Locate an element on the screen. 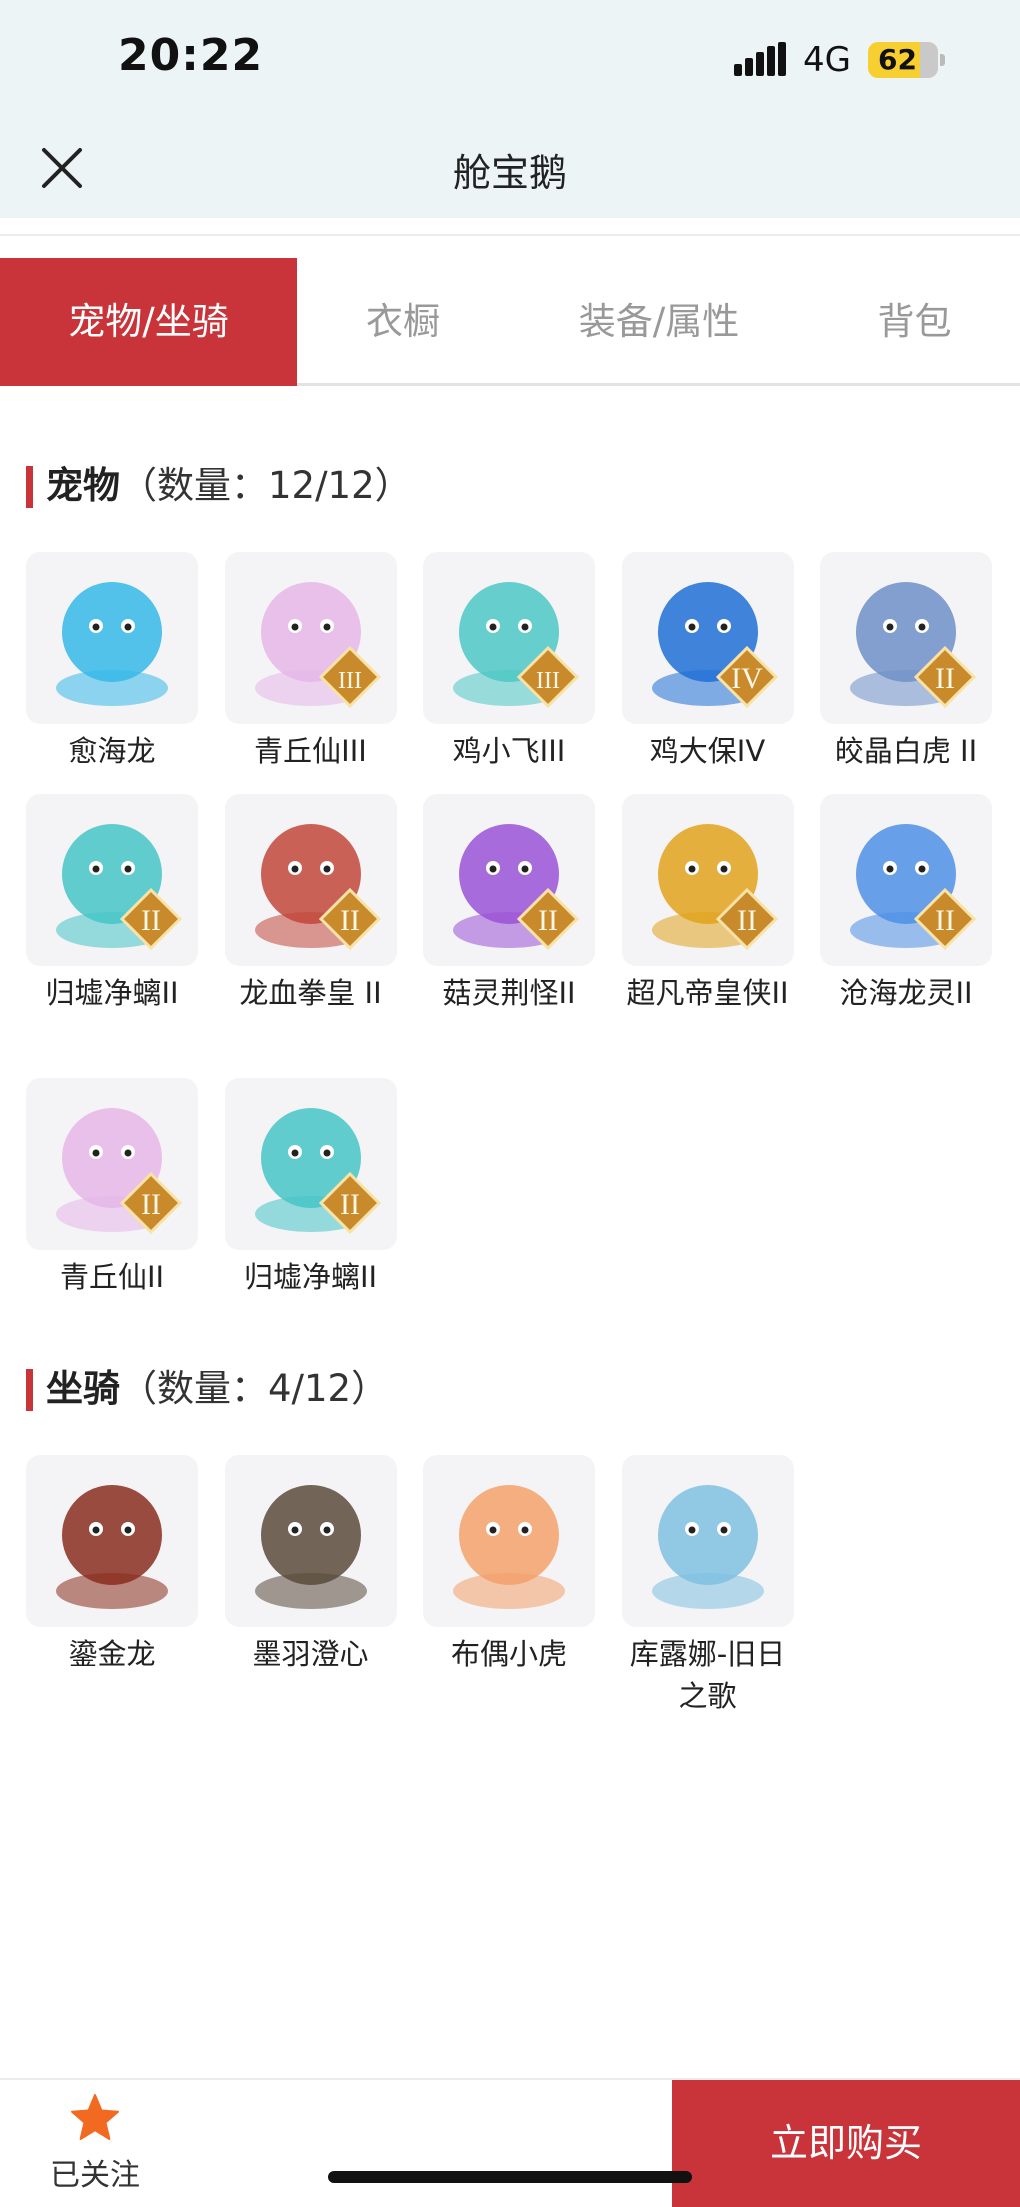 This screenshot has width=1020, height=2207. mounts-title: 坐骑 is located at coordinates (83, 1388).